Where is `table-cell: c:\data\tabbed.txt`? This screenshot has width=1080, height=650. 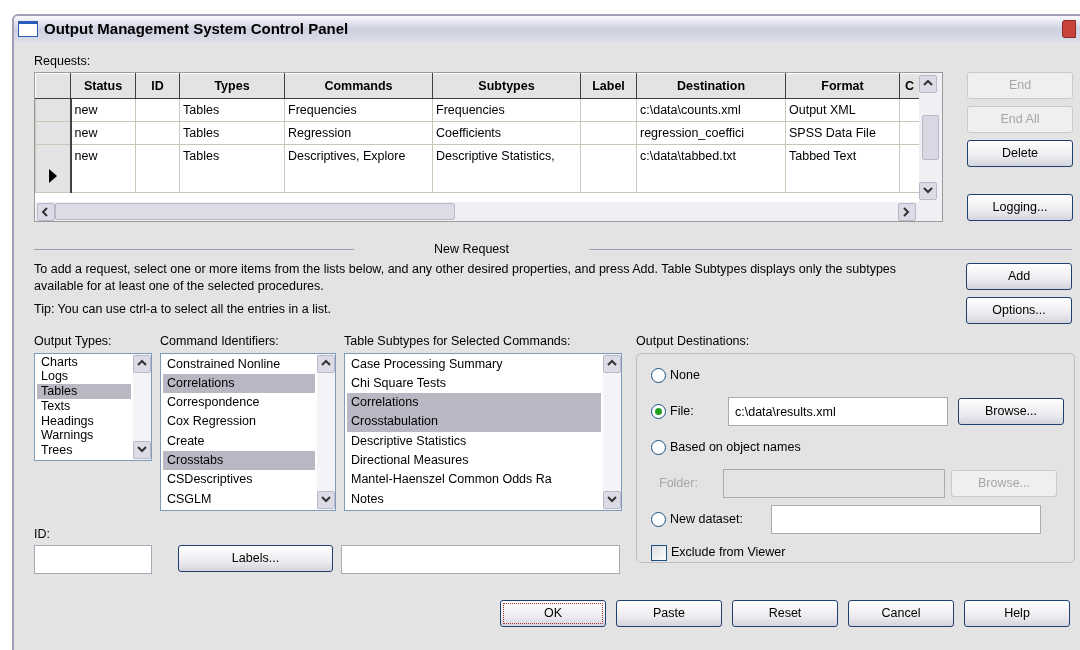 table-cell: c:\data\tabbed.txt is located at coordinates (688, 156).